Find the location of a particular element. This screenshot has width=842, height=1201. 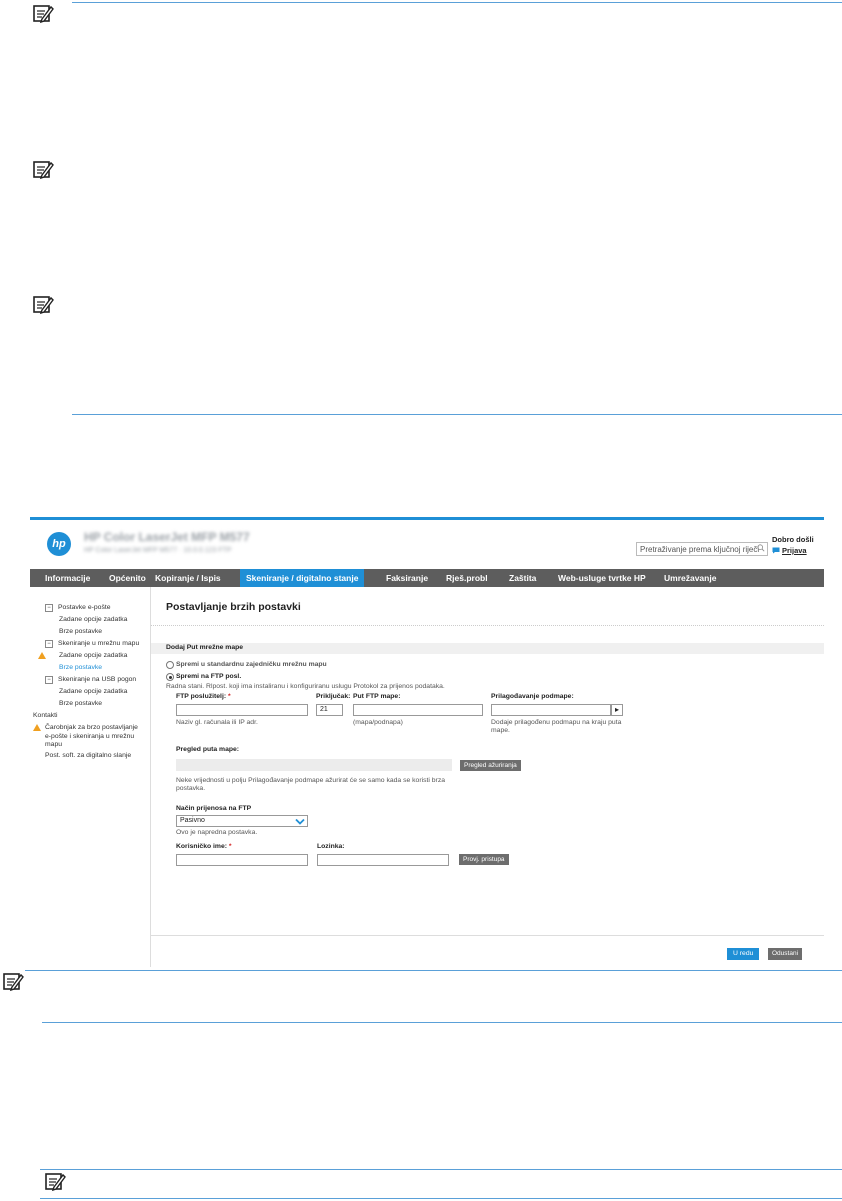

username-input is located at coordinates (242, 860).